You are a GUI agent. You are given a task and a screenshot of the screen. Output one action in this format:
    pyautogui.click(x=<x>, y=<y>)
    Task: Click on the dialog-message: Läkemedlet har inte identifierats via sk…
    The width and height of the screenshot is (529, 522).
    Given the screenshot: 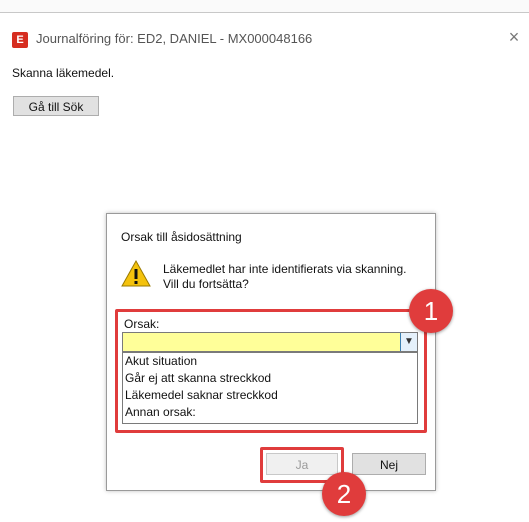 What is the action you would take?
    pyautogui.click(x=293, y=277)
    